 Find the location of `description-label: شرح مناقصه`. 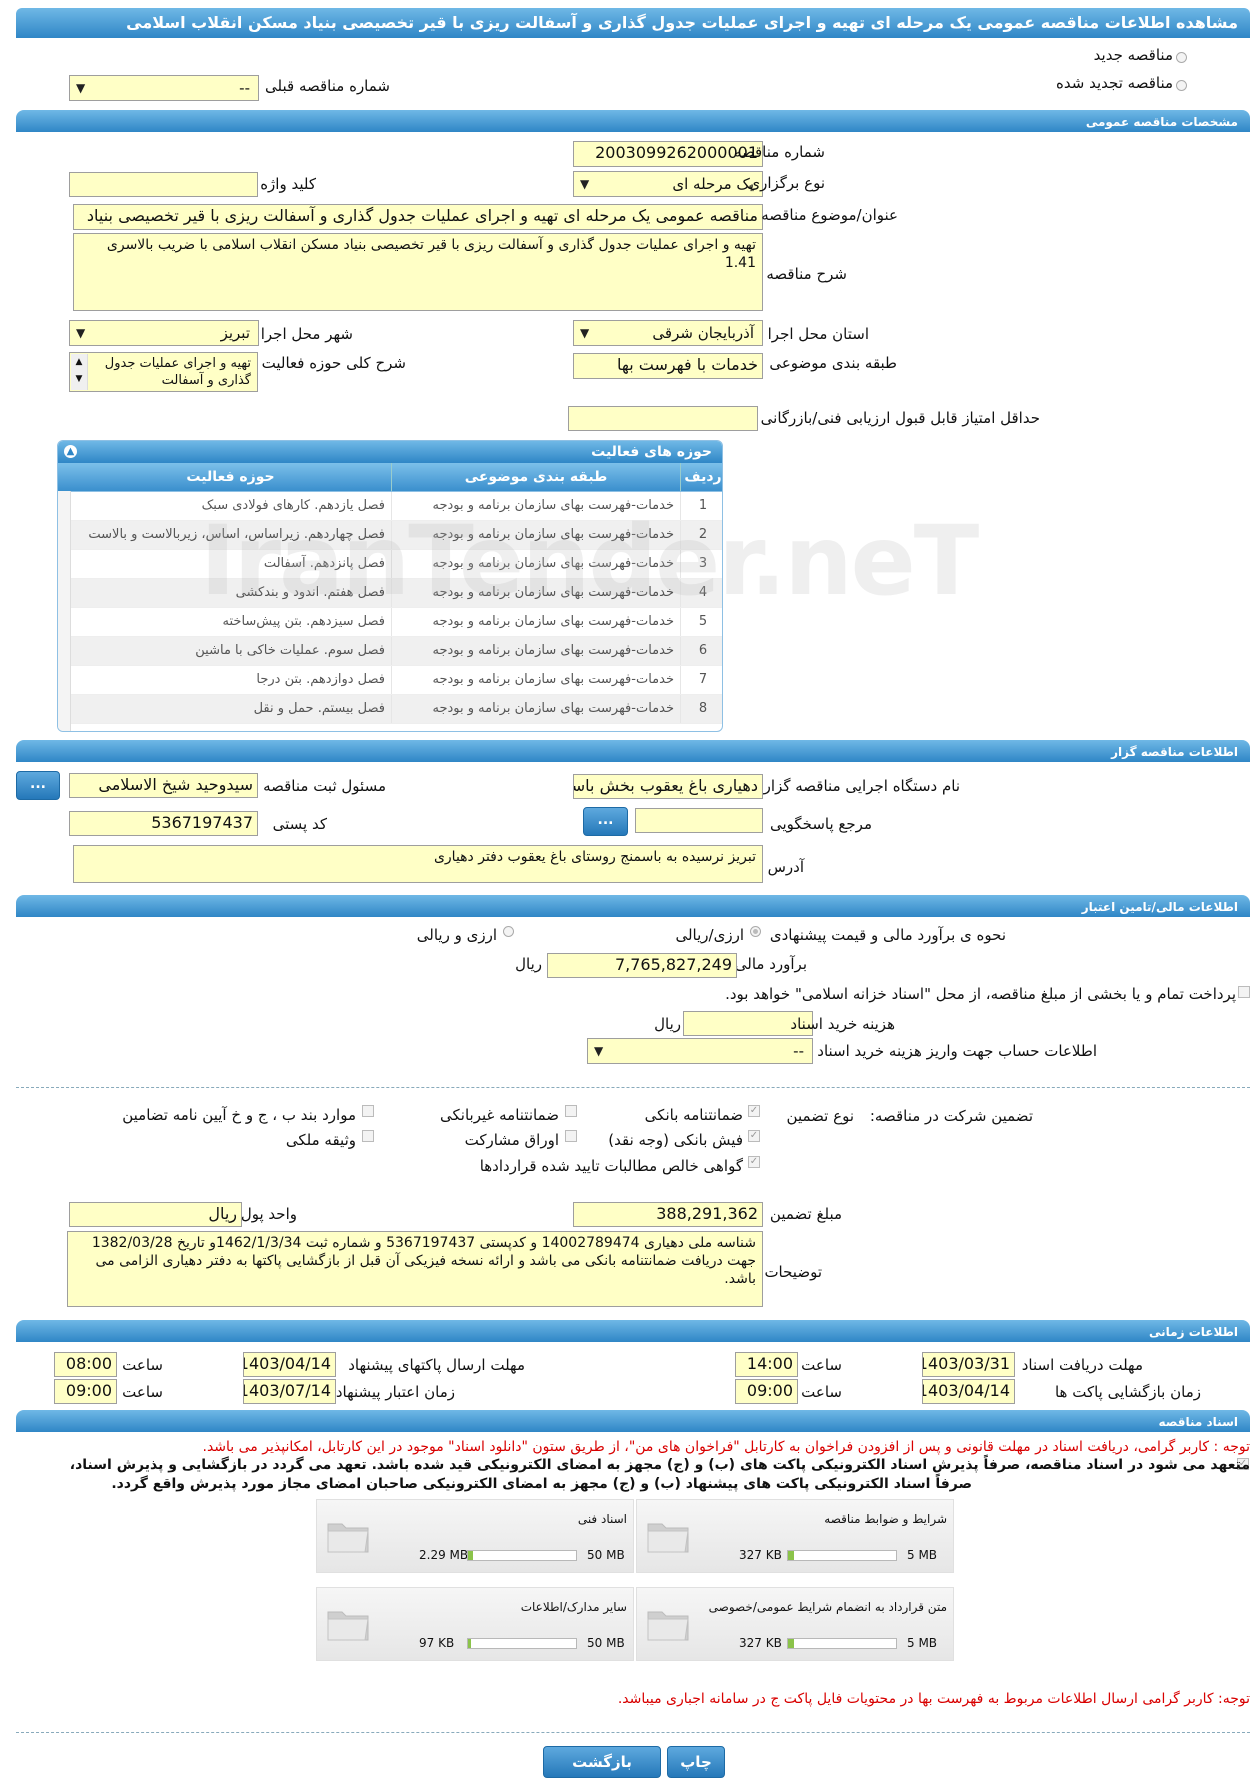

description-label: شرح مناقصه is located at coordinates (806, 274).